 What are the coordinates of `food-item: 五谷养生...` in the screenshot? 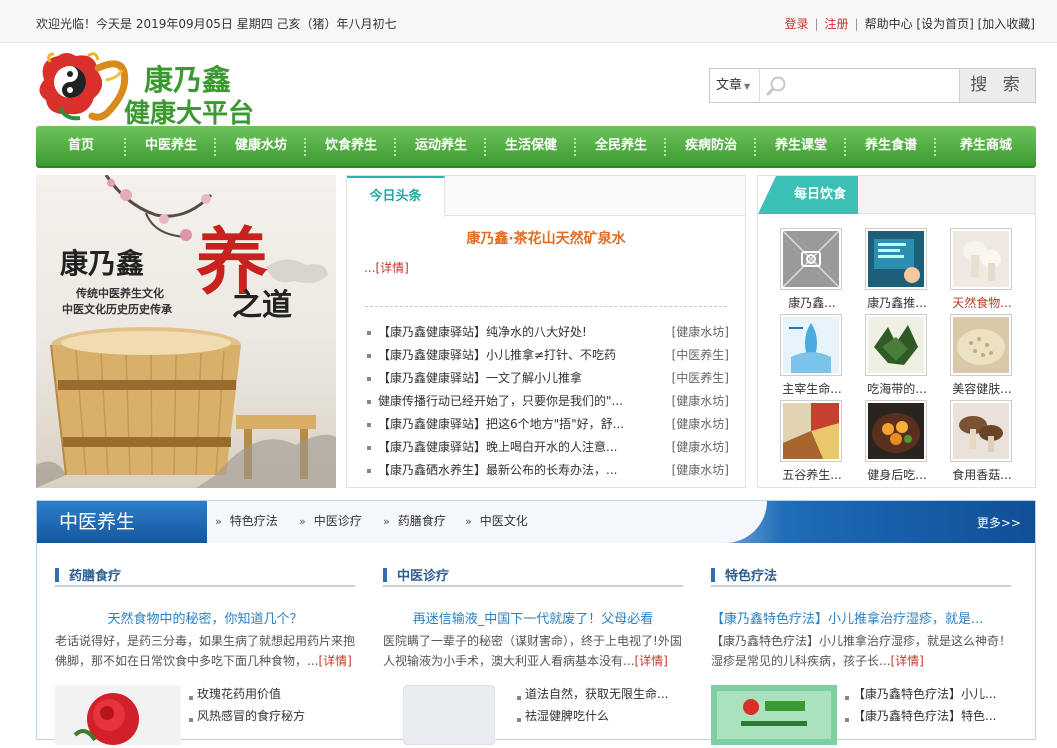 It's located at (812, 442).